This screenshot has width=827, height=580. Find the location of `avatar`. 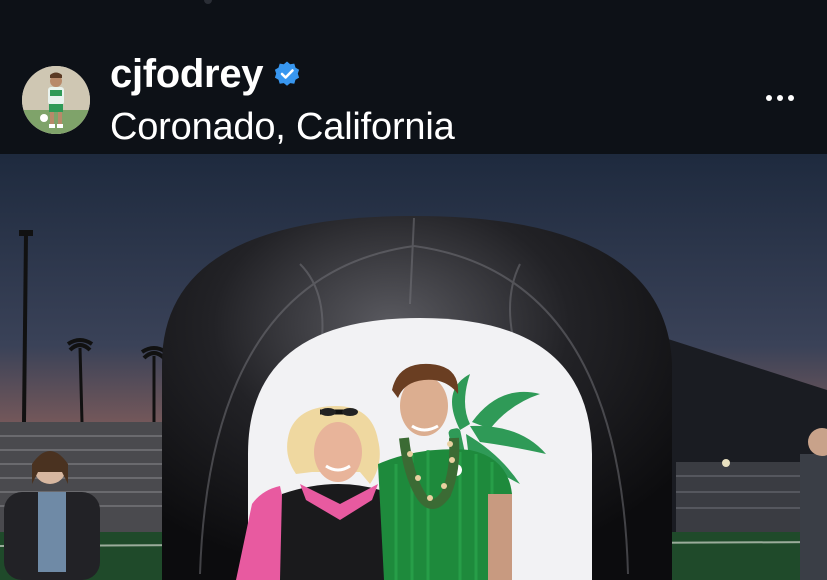

avatar is located at coordinates (56, 100).